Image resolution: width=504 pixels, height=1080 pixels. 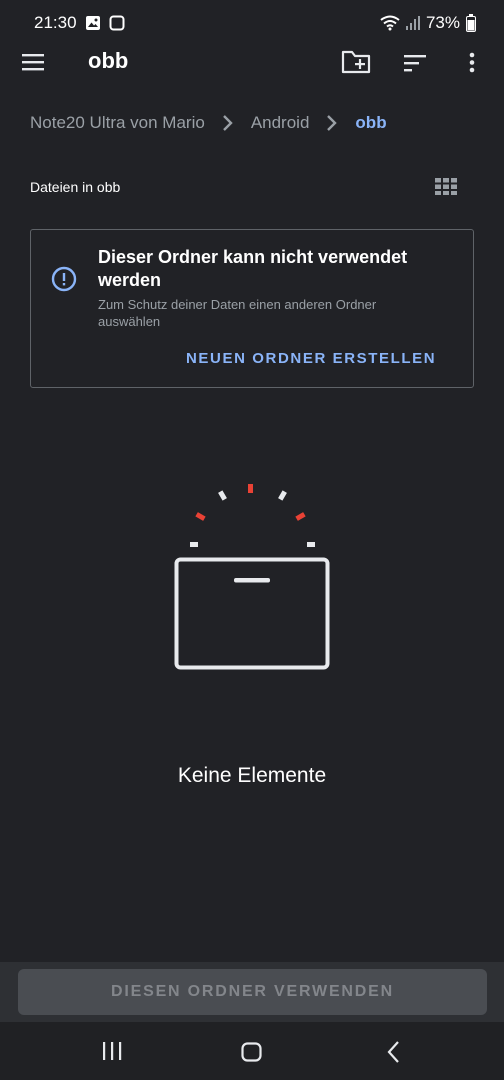 I want to click on use-this-folder-button: DIESEN ORDNER VERWENDEN, so click(x=252, y=992).